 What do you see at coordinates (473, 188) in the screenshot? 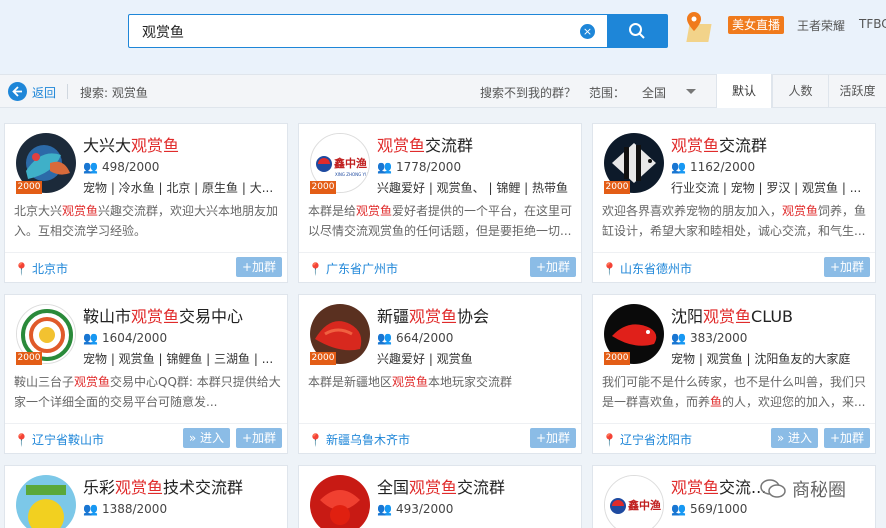
I see `group-tags: 兴趣爱好 | 观赏鱼、 | 锦鲤 | 热带鱼` at bounding box center [473, 188].